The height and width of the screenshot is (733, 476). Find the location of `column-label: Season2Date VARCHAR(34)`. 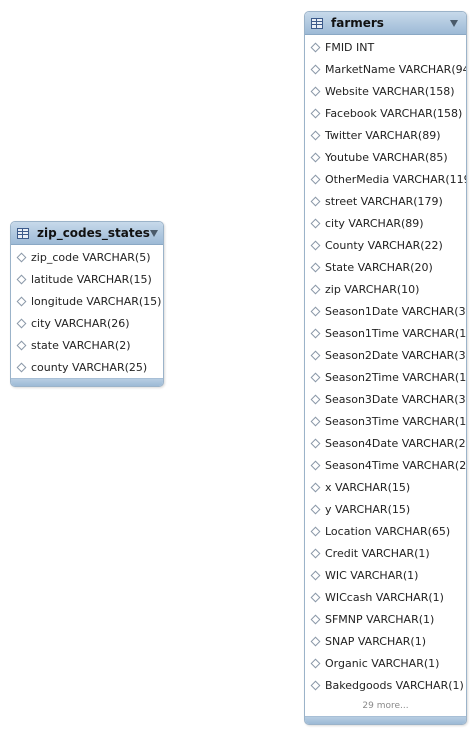

column-label: Season2Date VARCHAR(34) is located at coordinates (396, 355).